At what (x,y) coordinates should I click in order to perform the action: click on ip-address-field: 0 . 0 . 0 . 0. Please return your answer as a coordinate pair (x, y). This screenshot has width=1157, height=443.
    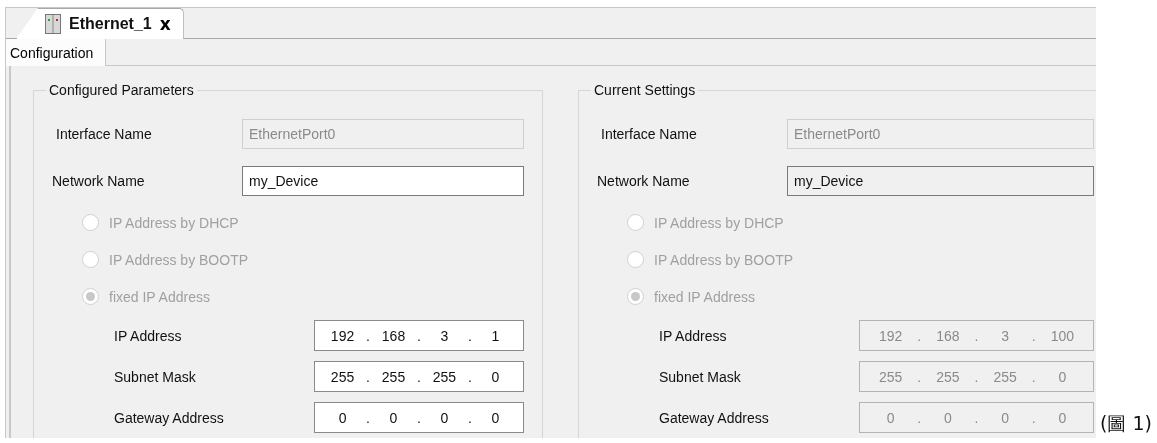
    Looking at the image, I should click on (419, 417).